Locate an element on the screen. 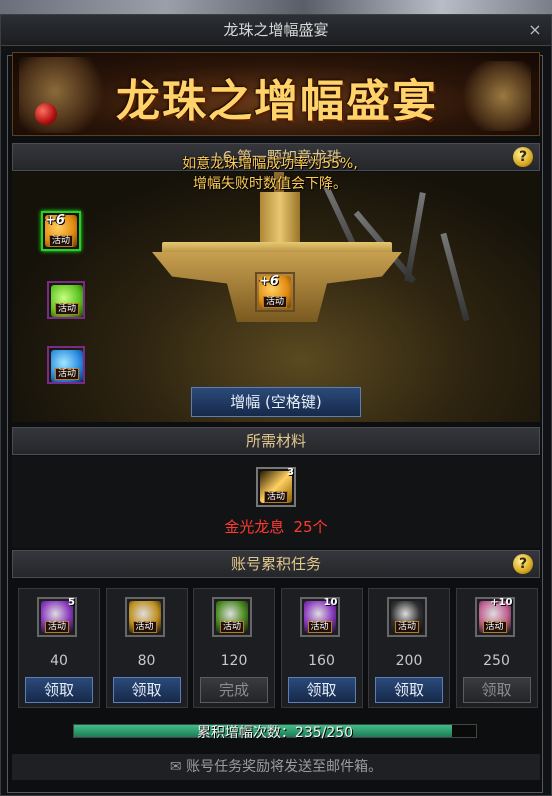  mail-notice: ✉ 账号任务奖励将发送至邮件箱。 is located at coordinates (276, 767).